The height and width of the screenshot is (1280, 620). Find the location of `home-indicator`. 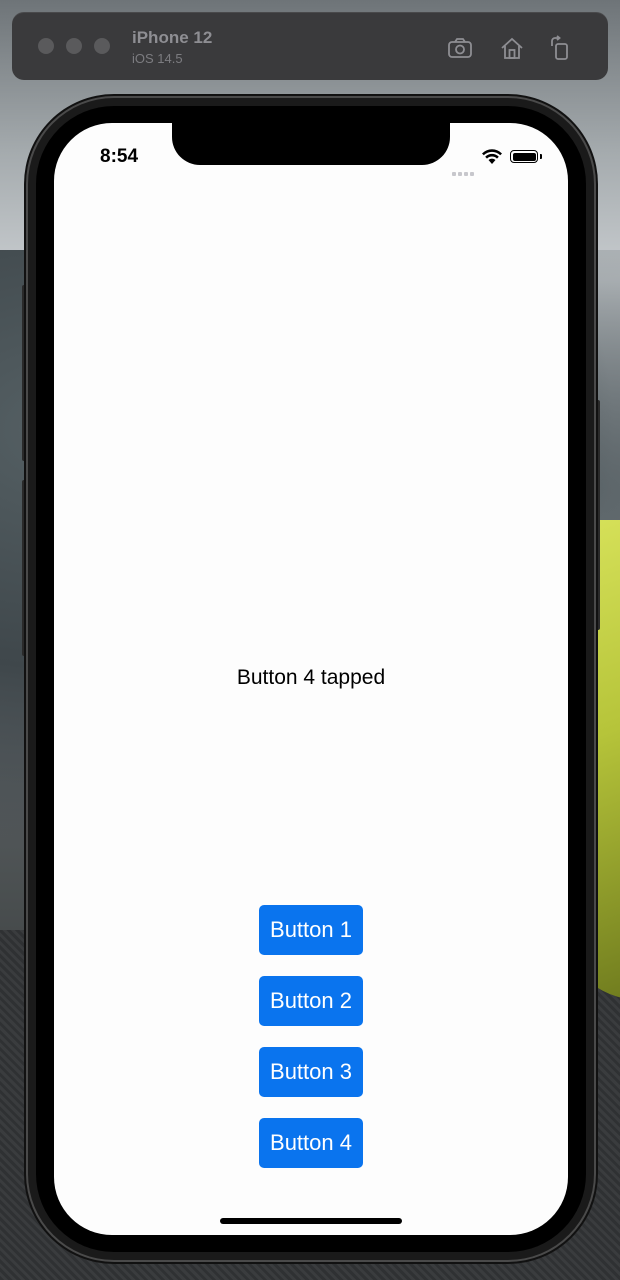

home-indicator is located at coordinates (311, 1221).